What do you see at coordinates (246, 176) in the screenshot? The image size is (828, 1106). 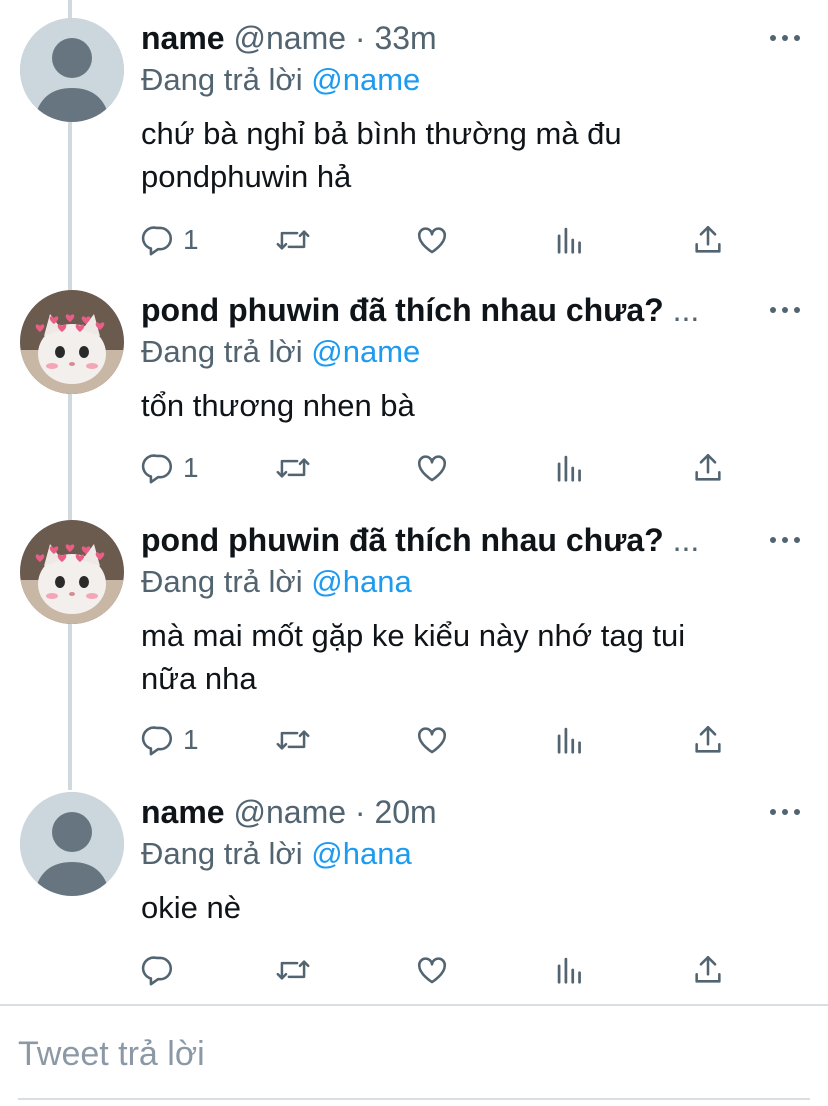 I see `tweet-text-line: pondphuwin hả` at bounding box center [246, 176].